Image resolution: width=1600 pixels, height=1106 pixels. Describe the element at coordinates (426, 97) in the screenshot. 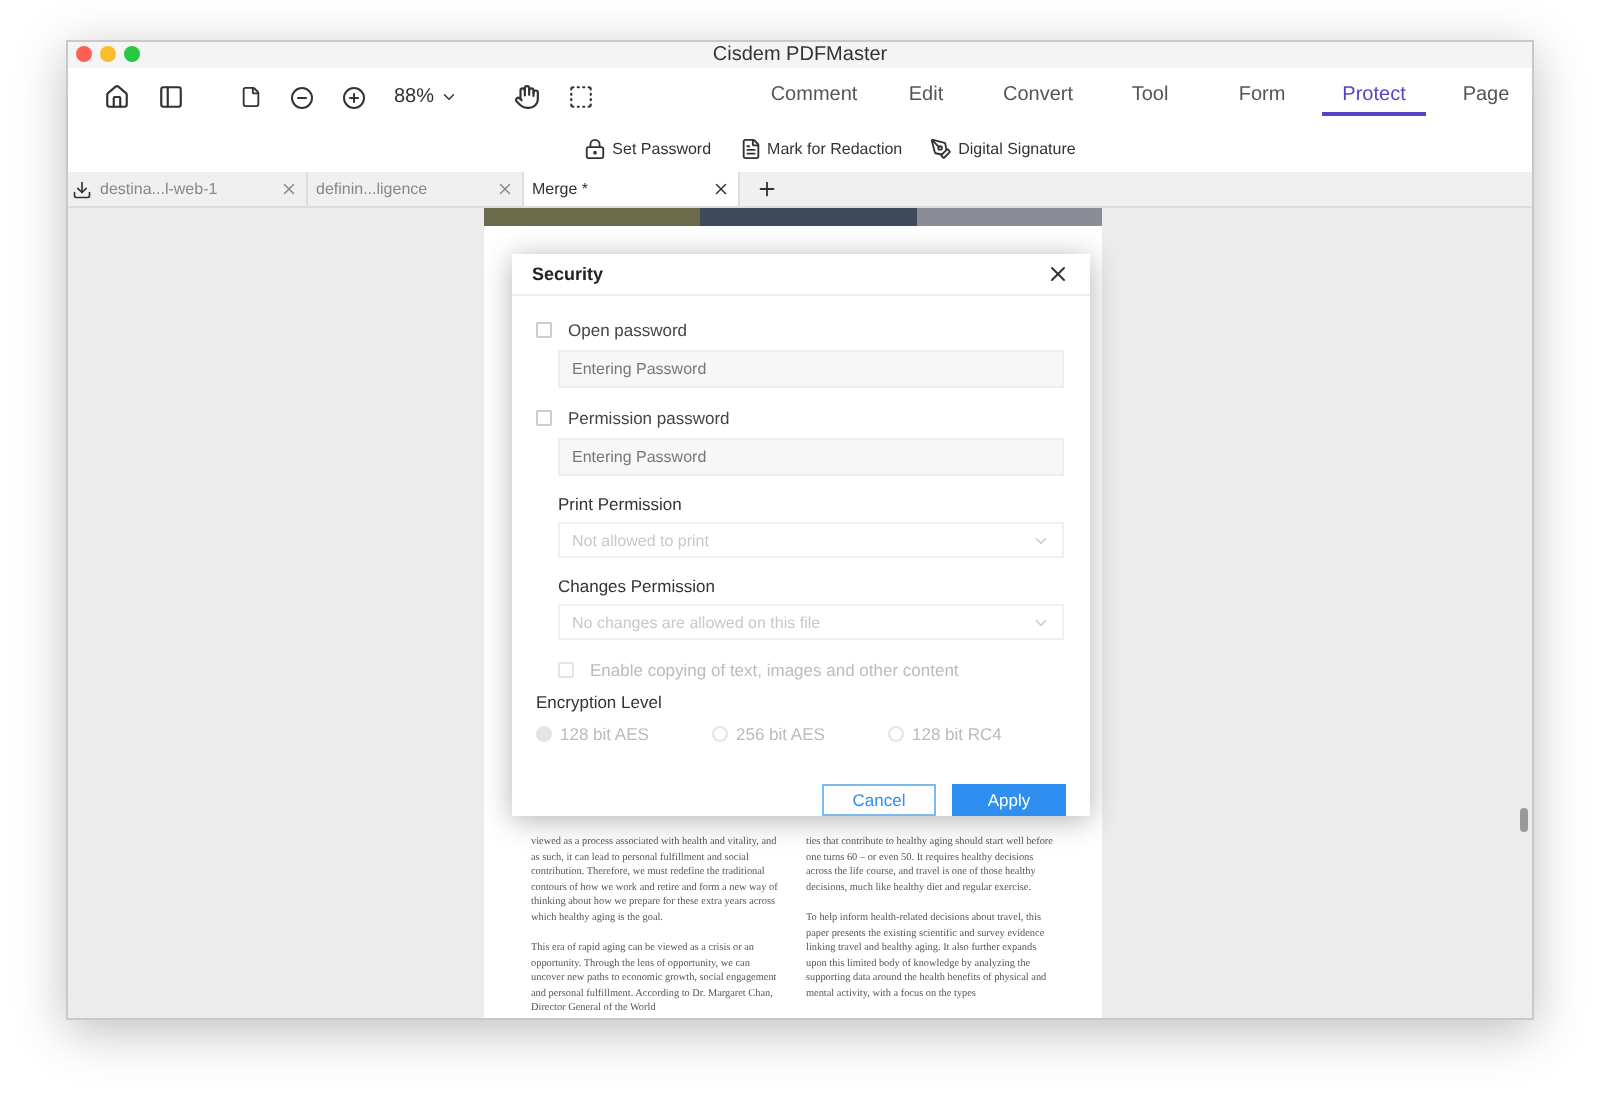

I see `zoom-dropdown: 88%` at that location.